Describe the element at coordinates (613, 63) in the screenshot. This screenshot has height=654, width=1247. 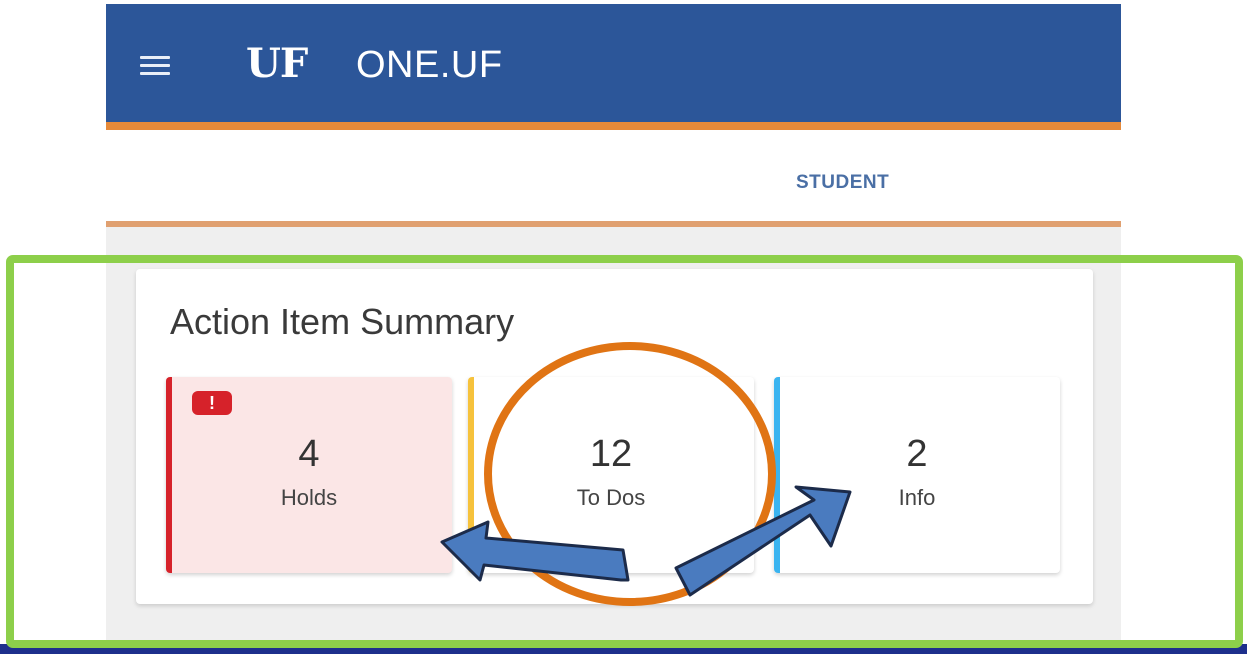
I see `app-header: UF ONE.UF` at that location.